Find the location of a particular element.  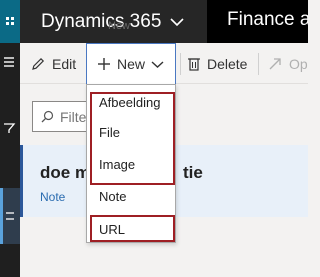

edit-button: Edit is located at coordinates (53, 63).